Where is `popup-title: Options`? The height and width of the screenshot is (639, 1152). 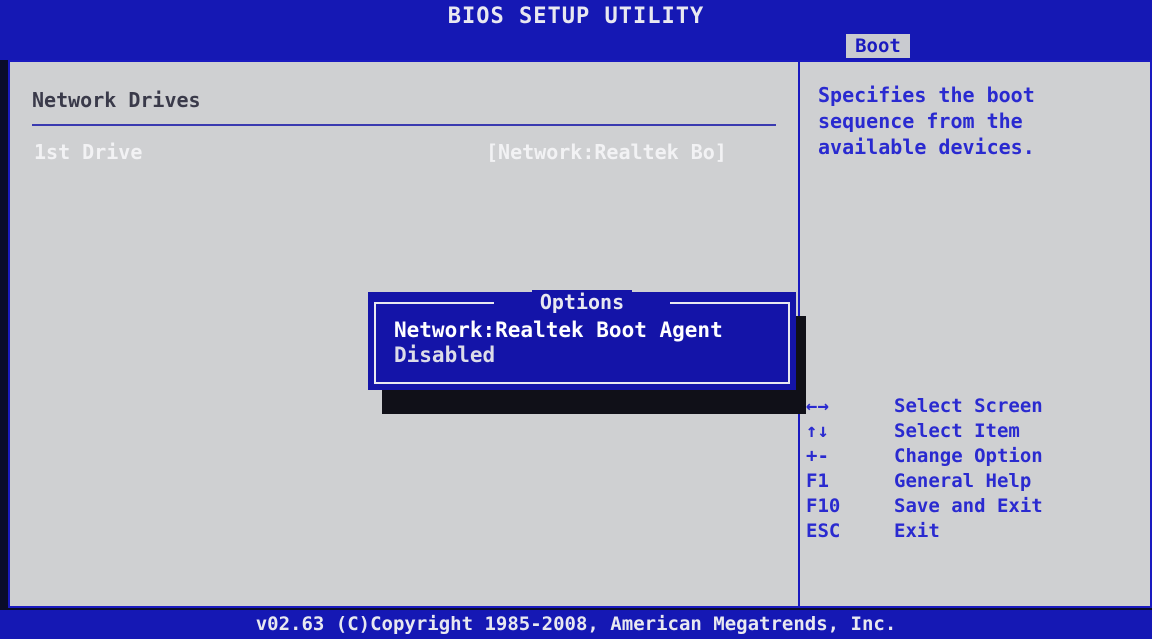 popup-title: Options is located at coordinates (582, 302).